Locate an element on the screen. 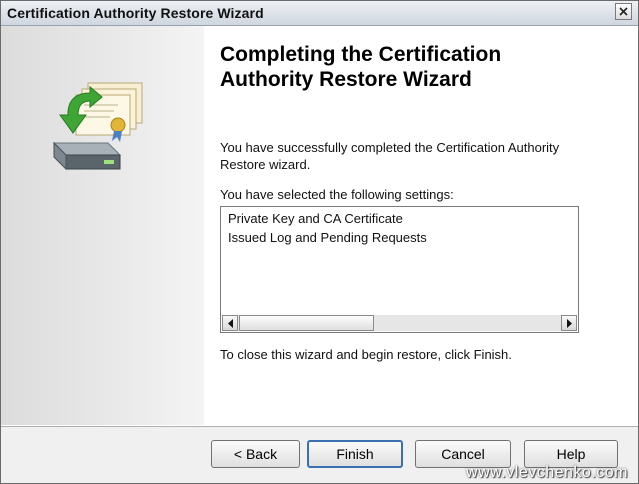 The height and width of the screenshot is (484, 639). title-bar: Certification Authority Restore Wizard is located at coordinates (319, 13).